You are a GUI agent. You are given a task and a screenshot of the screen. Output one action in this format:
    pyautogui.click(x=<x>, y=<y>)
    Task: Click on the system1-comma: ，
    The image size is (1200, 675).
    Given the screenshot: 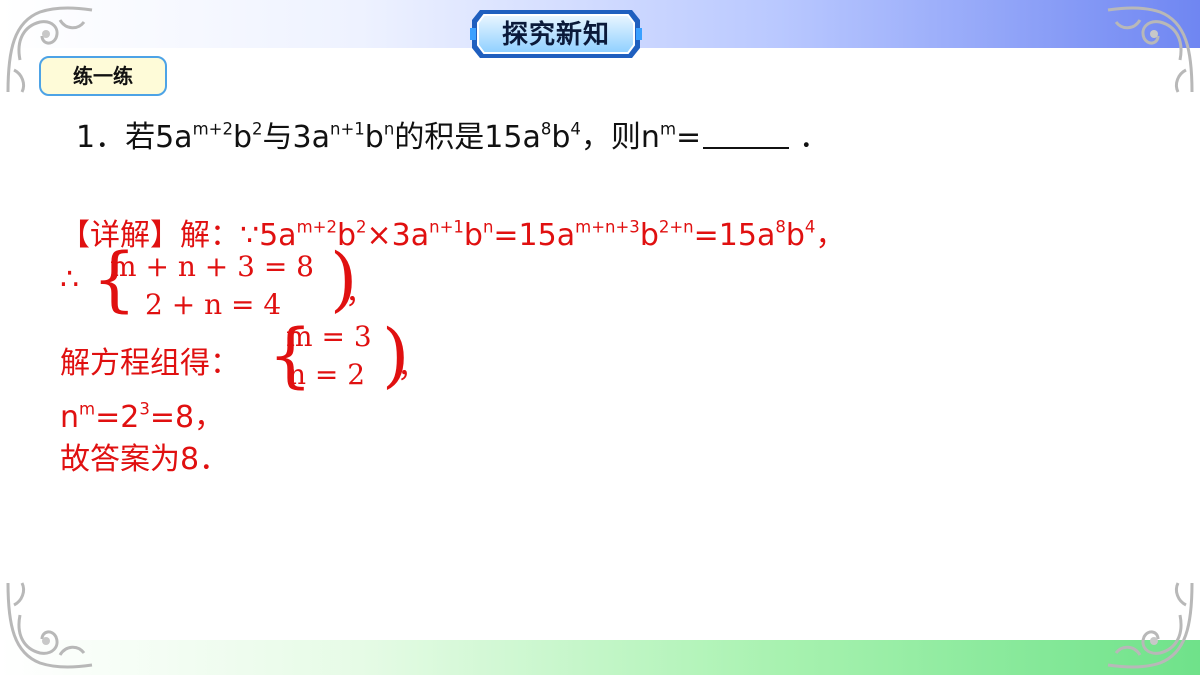 What is the action you would take?
    pyautogui.click(x=360, y=293)
    